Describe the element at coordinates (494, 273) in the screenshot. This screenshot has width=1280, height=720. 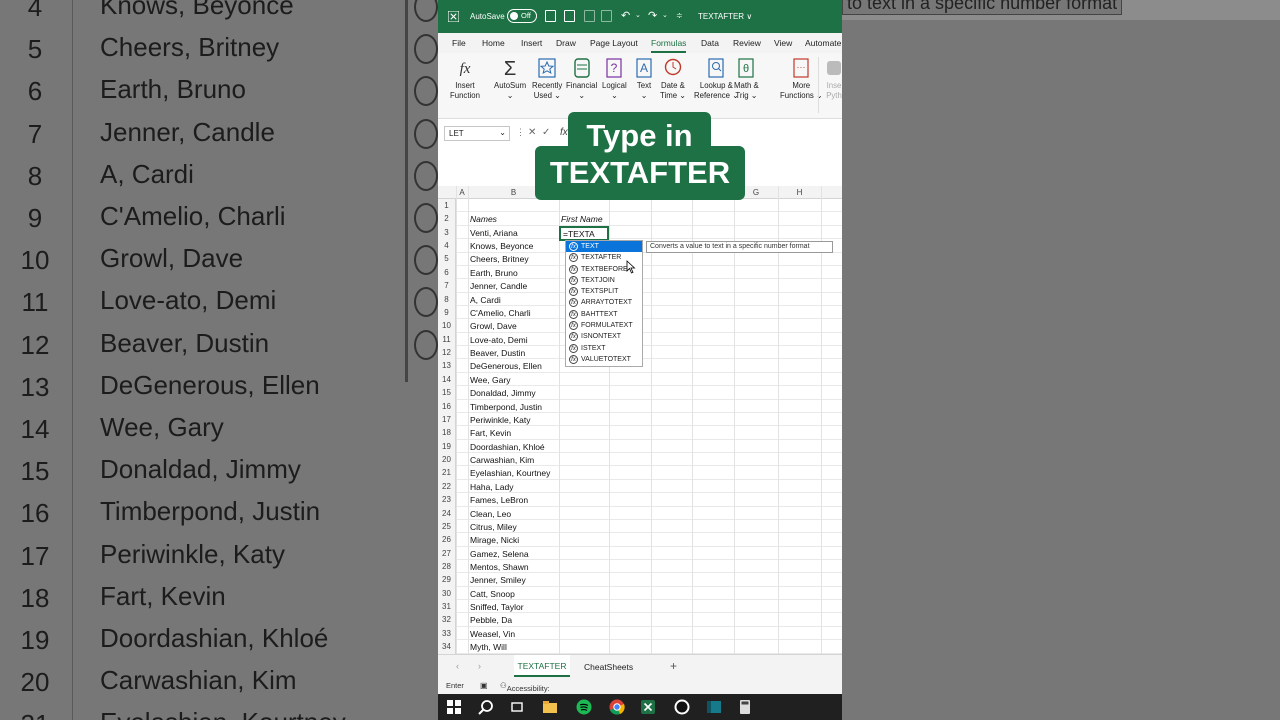
I see `cell-b: Earth, Bruno` at that location.